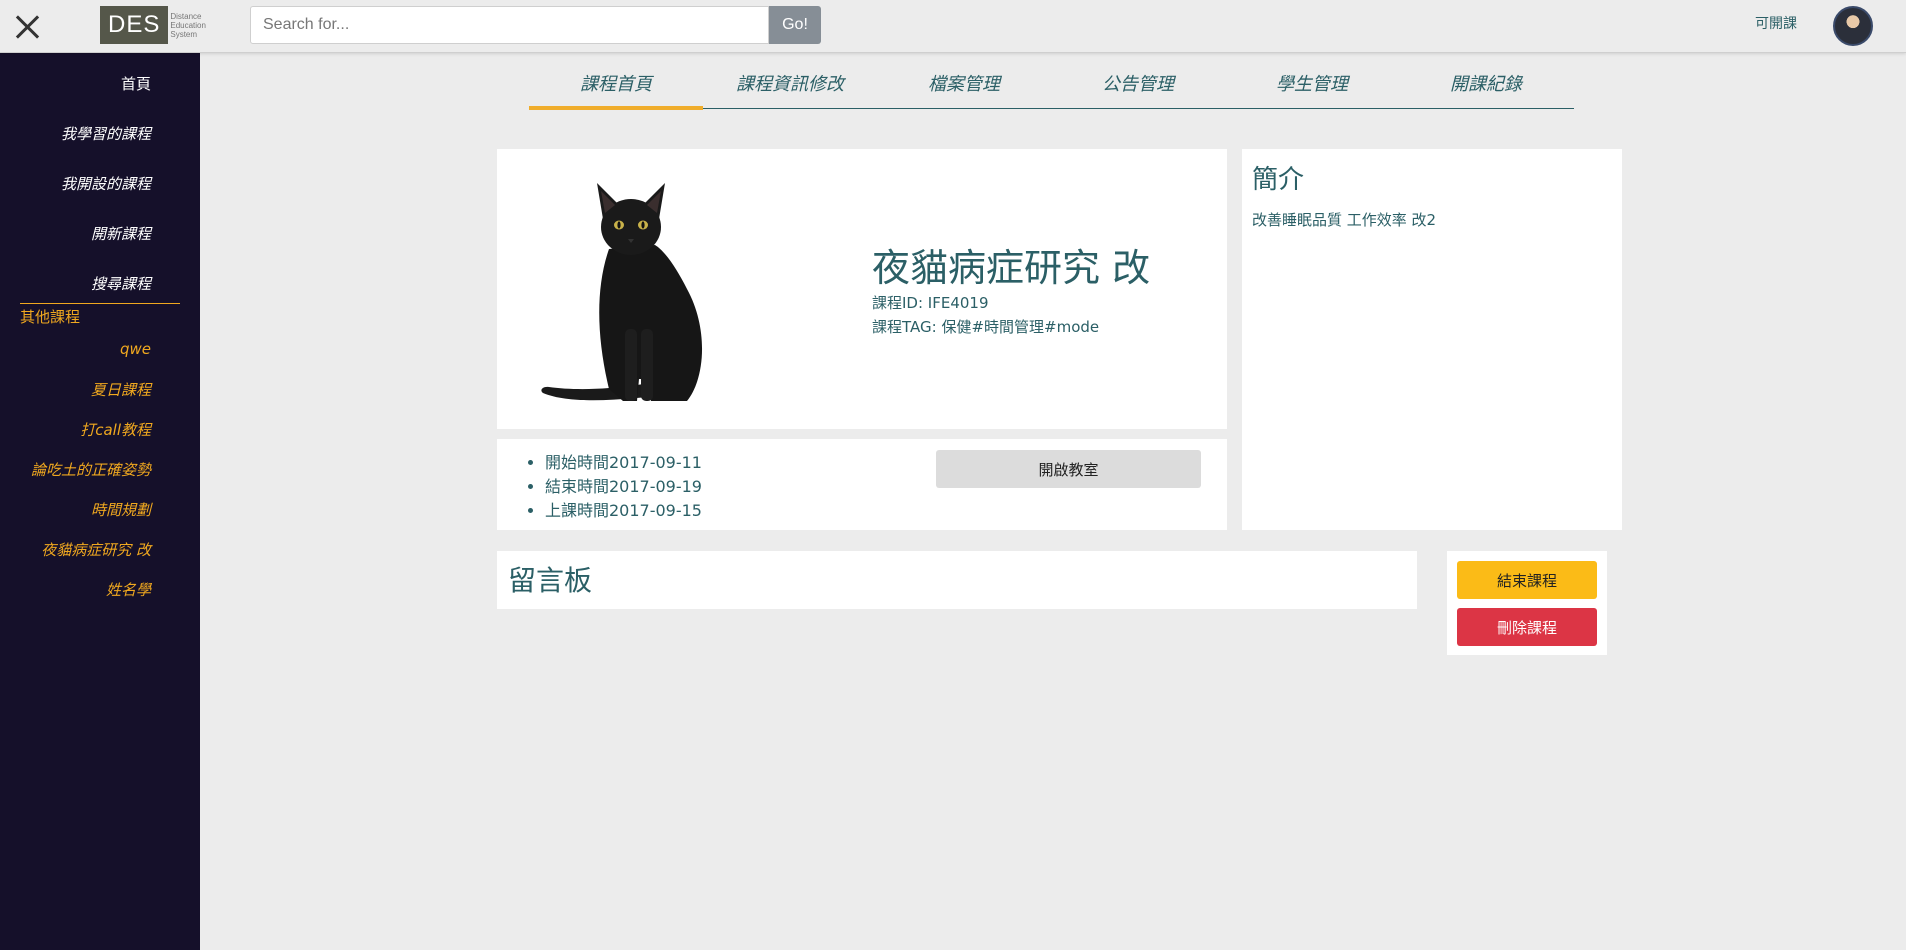 This screenshot has height=950, width=1906. Describe the element at coordinates (790, 85) in the screenshot. I see `tab-course-info-edit: 課程資訊修改` at that location.